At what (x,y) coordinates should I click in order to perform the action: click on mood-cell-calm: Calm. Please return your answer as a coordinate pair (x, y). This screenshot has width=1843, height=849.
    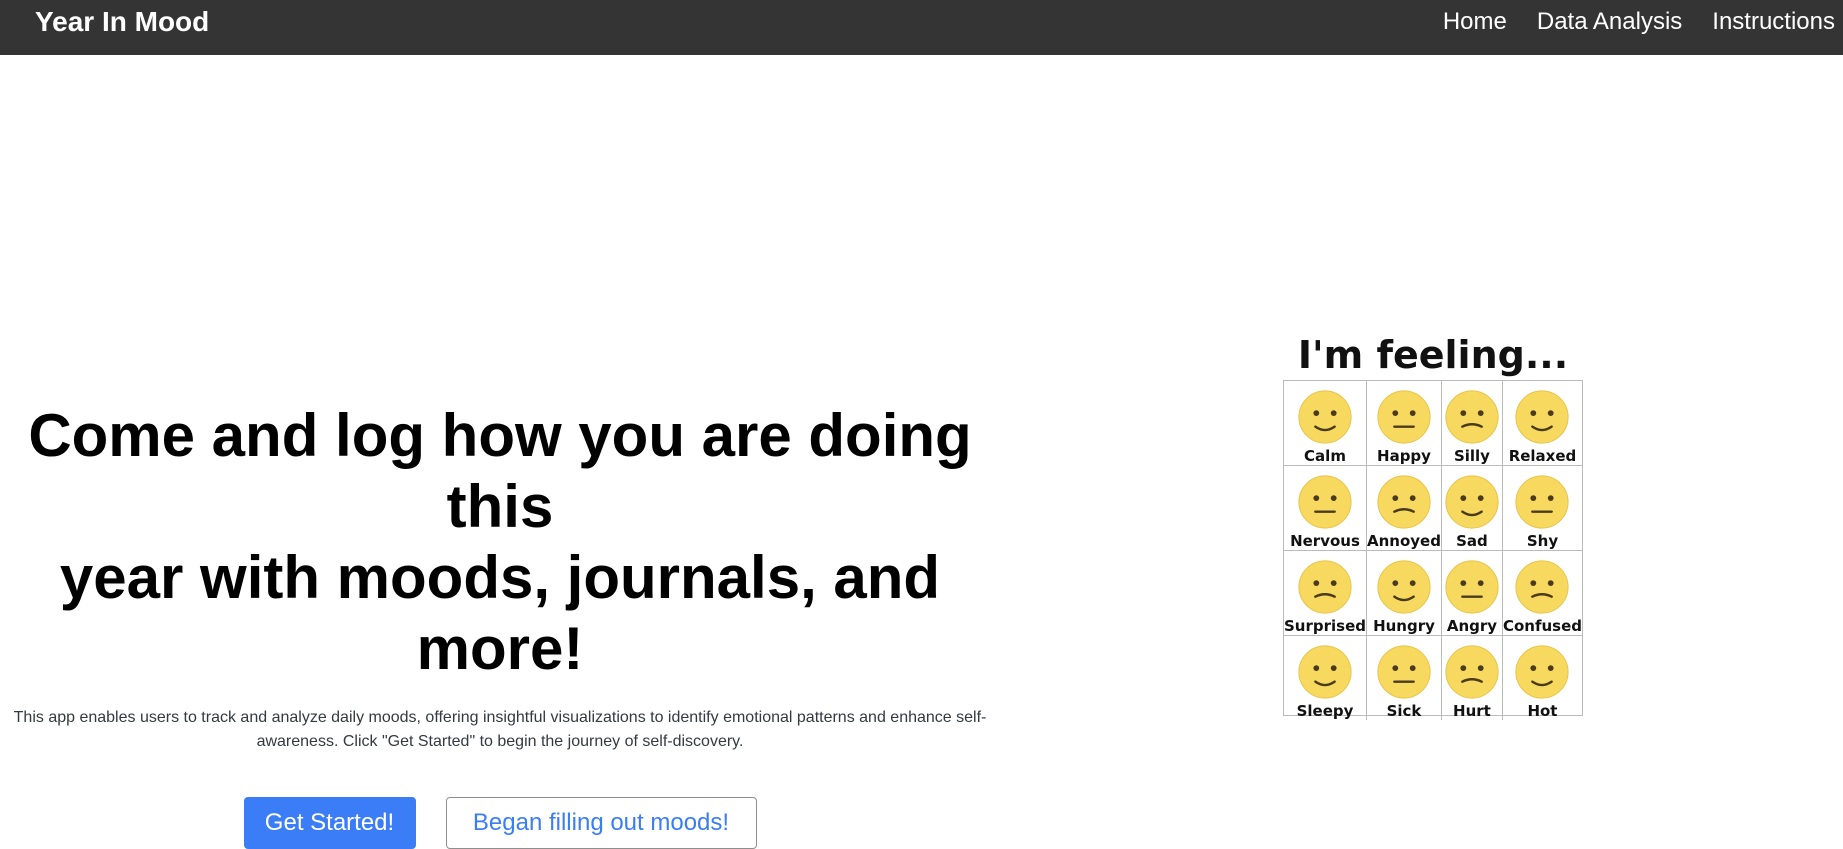
    Looking at the image, I should click on (1325, 423).